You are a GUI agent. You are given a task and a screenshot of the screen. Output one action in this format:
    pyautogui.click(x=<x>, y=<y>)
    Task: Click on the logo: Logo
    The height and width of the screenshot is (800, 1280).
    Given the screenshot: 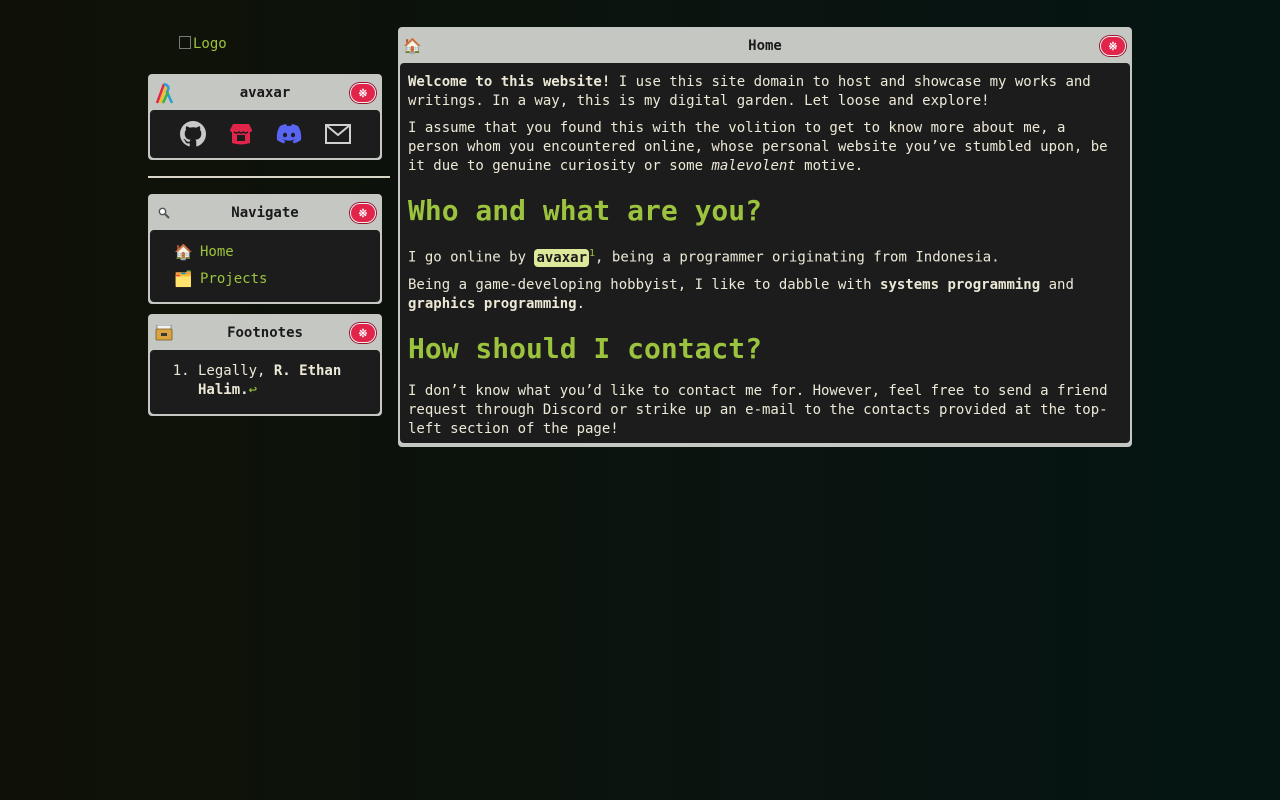 What is the action you would take?
    pyautogui.click(x=300, y=50)
    